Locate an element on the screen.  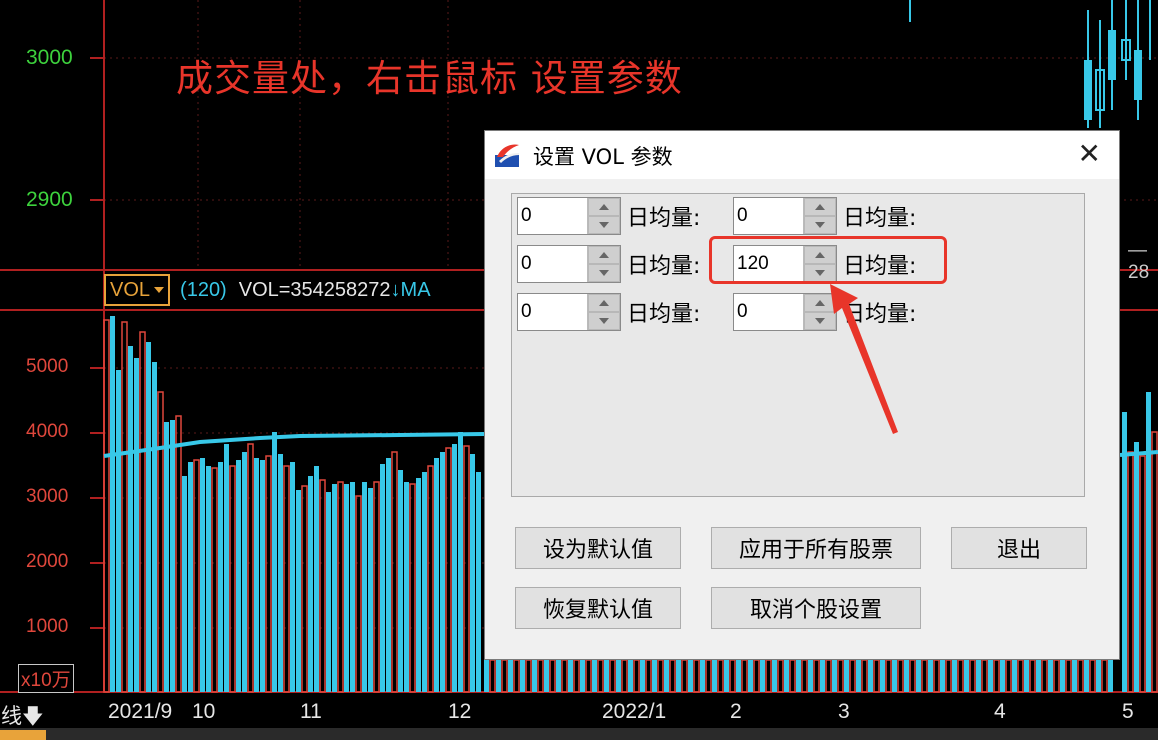
period-selector: 日线🡇 is located at coordinates (22, 718).